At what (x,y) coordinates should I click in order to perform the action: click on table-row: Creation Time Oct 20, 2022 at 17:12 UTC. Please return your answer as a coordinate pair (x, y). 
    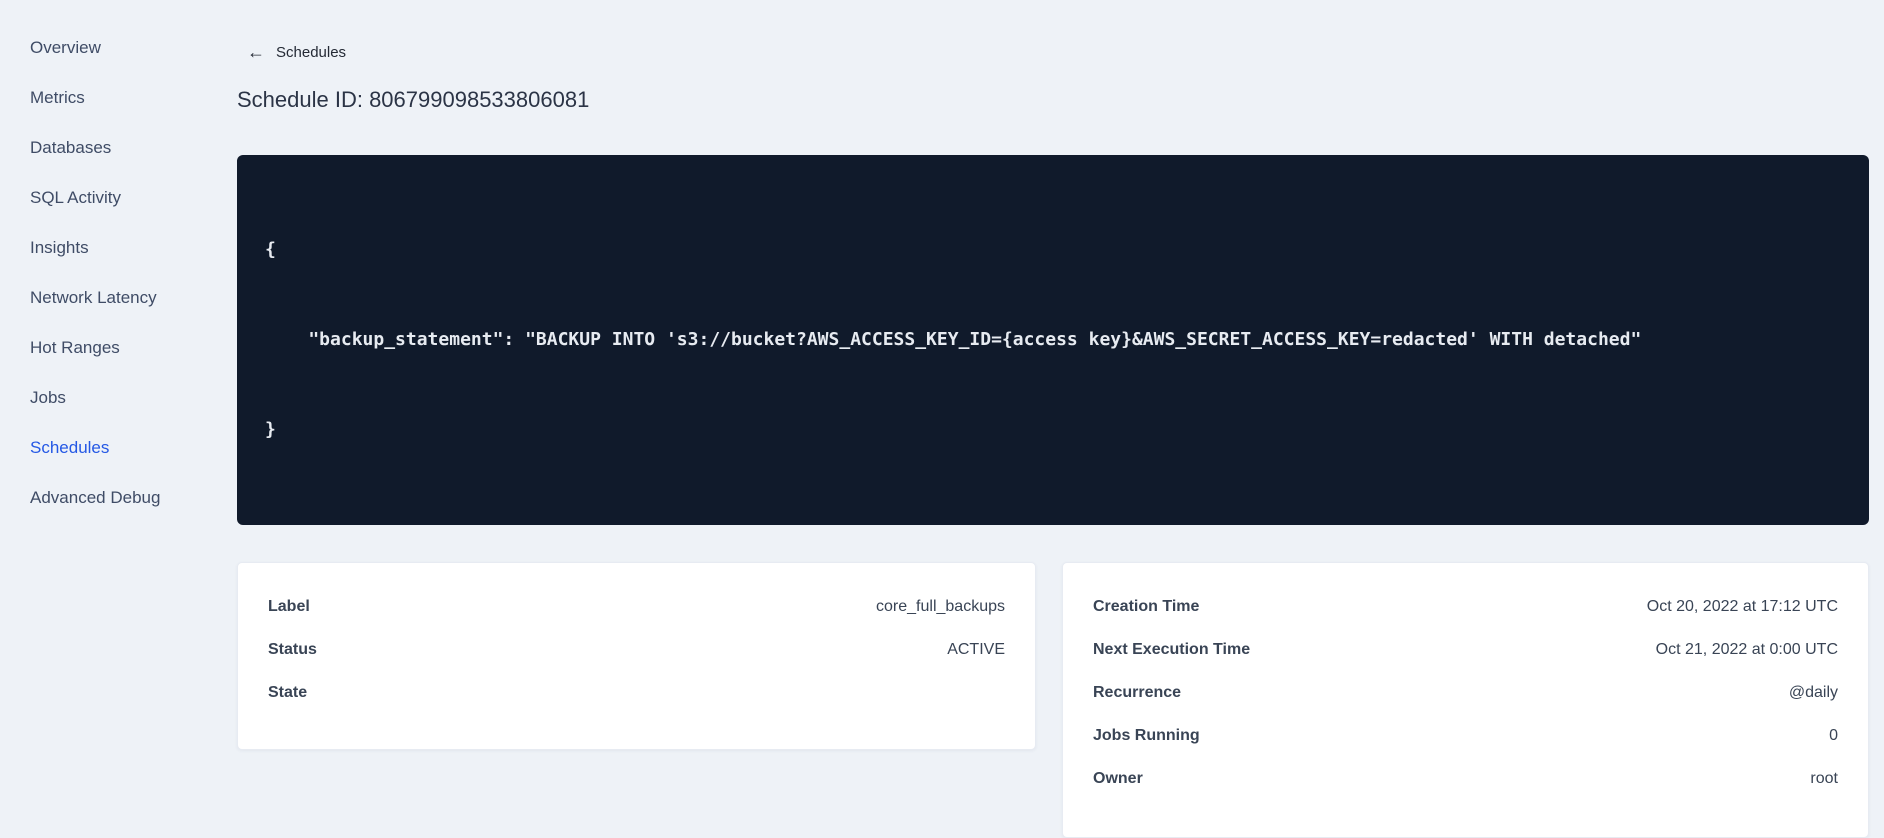
    Looking at the image, I should click on (1465, 606).